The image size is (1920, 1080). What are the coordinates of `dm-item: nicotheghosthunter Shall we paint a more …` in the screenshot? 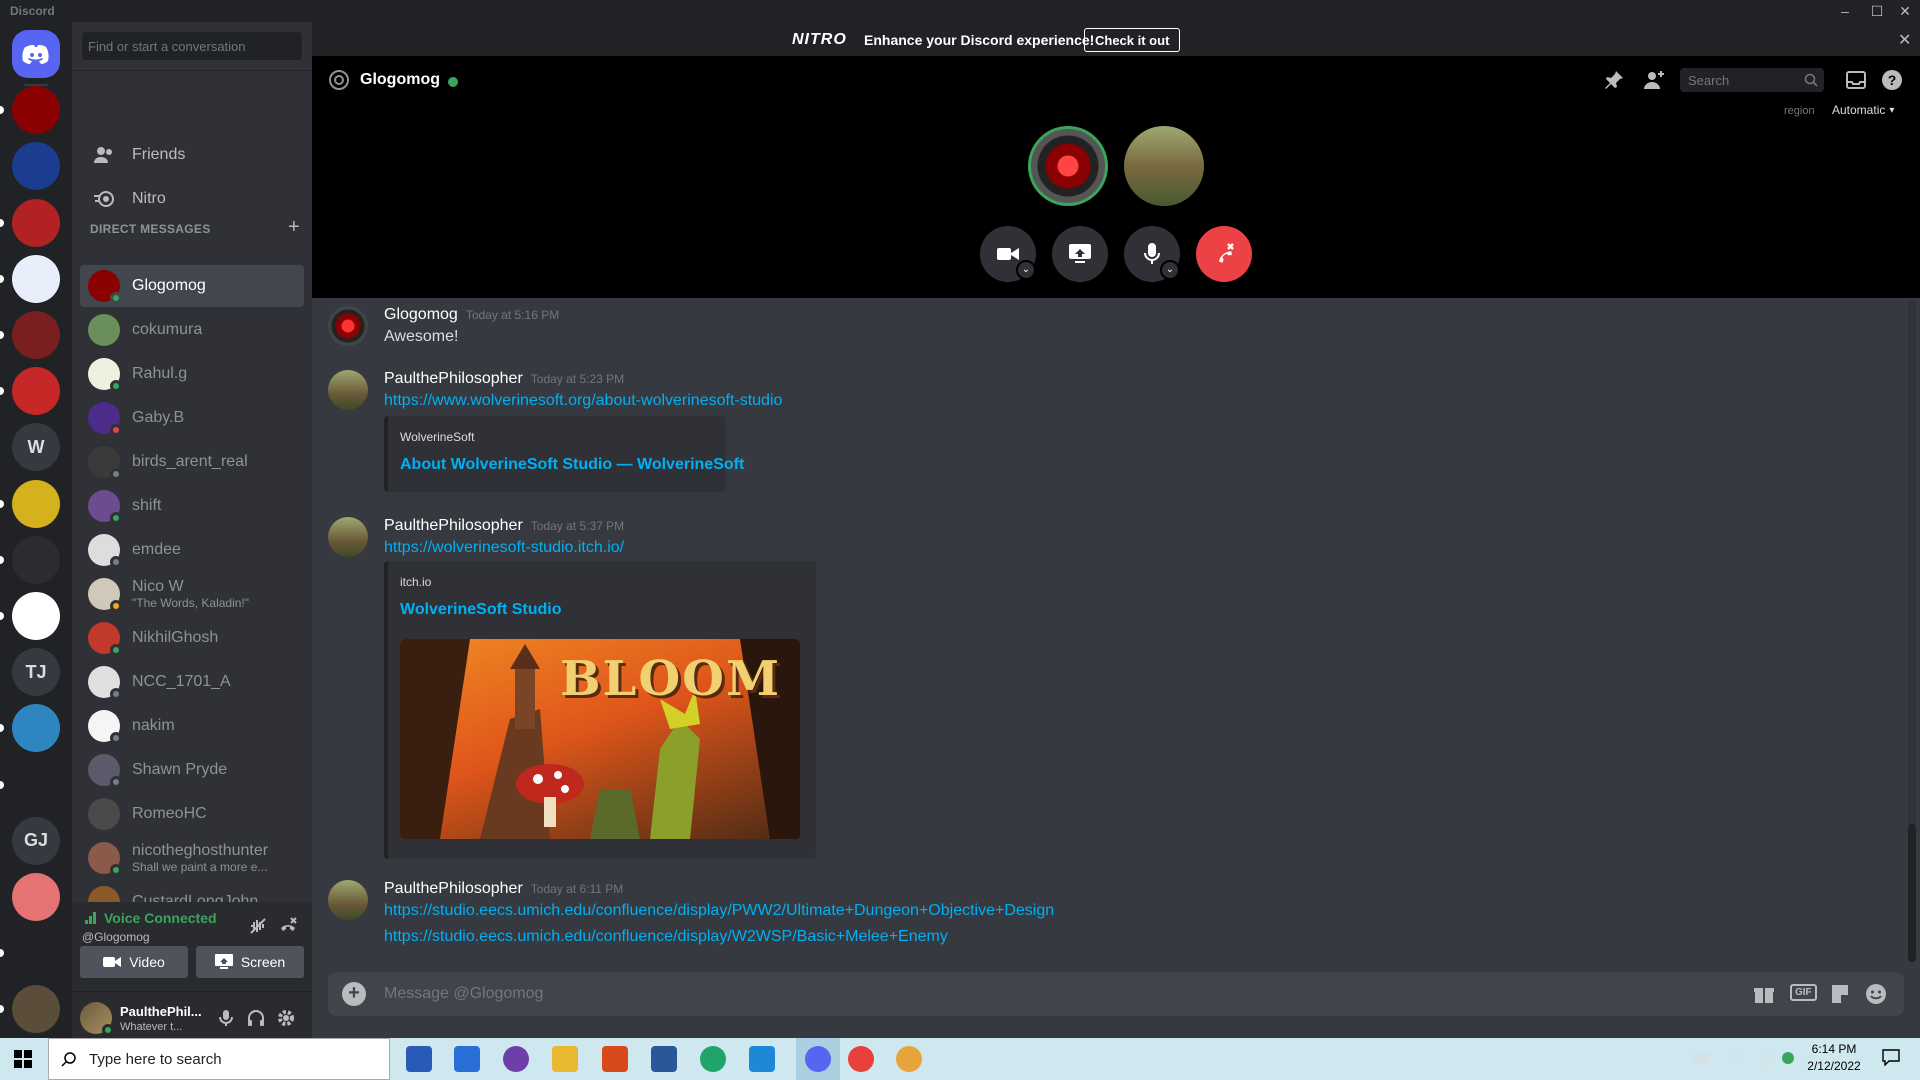 It's located at (192, 858).